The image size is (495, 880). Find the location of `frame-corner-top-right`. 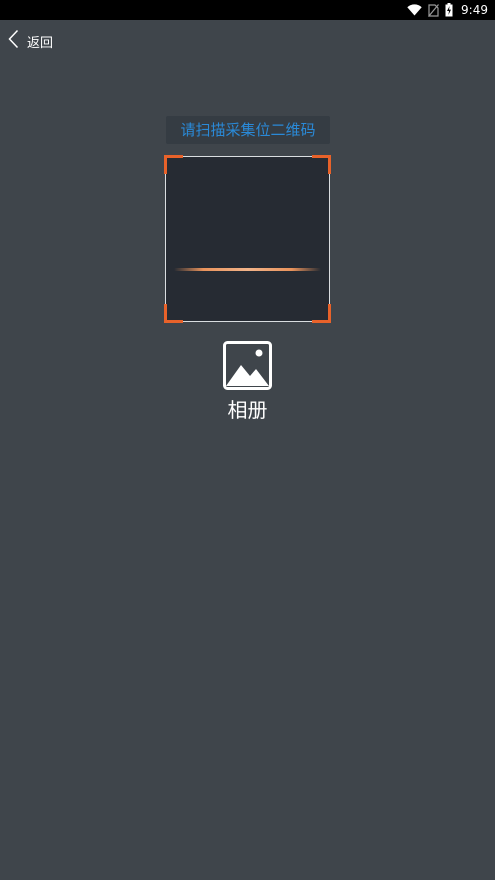

frame-corner-top-right is located at coordinates (321, 164).